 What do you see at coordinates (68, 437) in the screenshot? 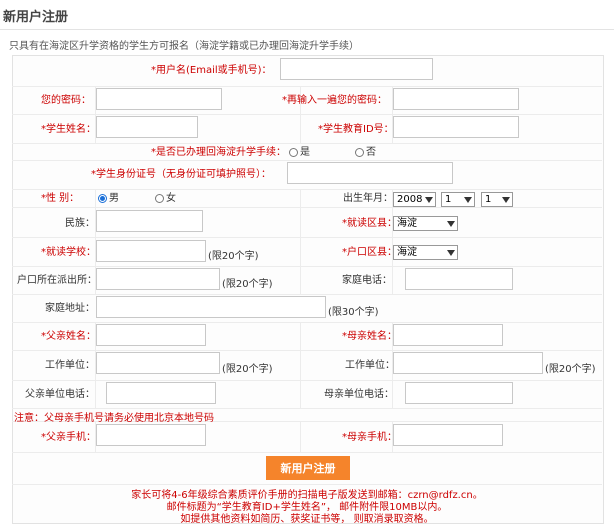
I see `father-mobile-label: *父亲手机：` at bounding box center [68, 437].